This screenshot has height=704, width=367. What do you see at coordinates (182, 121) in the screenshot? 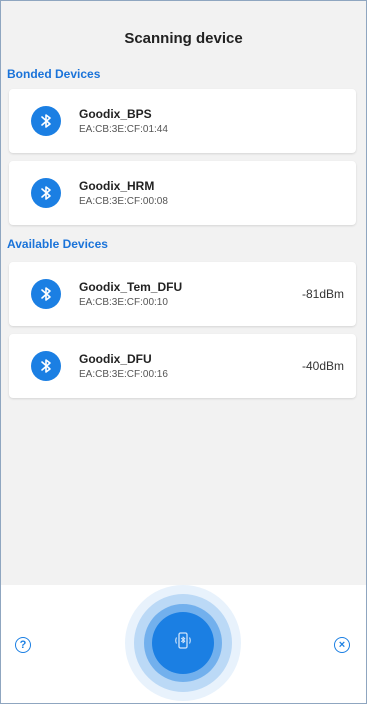
I see `bonded-device-card: Goodix_BPS EA:CB:3E:CF:01:44` at bounding box center [182, 121].